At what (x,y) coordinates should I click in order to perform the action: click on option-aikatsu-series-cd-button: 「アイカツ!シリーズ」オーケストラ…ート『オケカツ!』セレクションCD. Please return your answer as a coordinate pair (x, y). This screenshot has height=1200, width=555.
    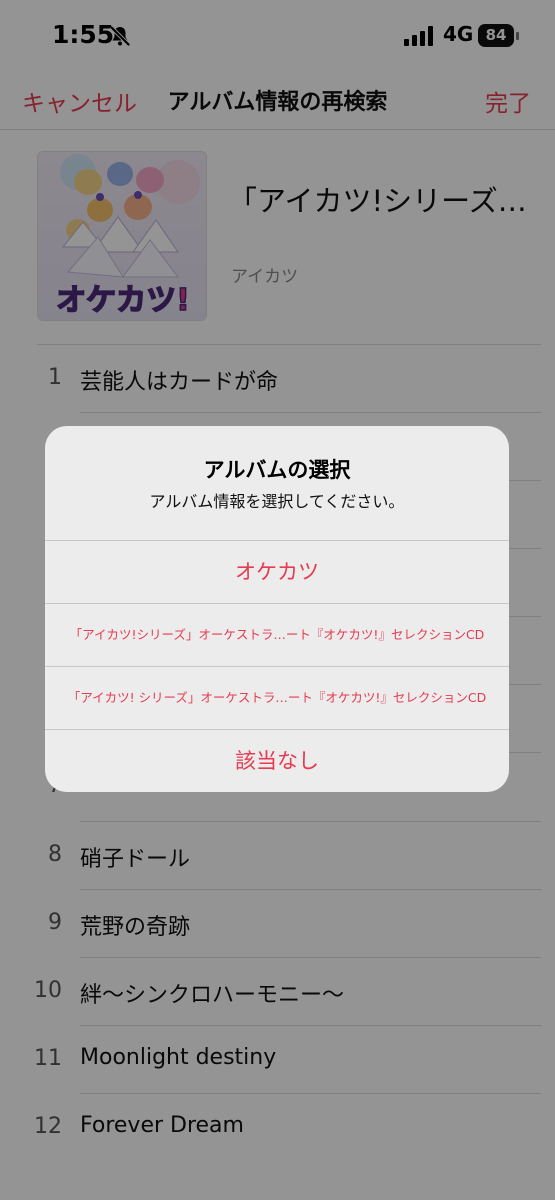
    Looking at the image, I should click on (277, 634).